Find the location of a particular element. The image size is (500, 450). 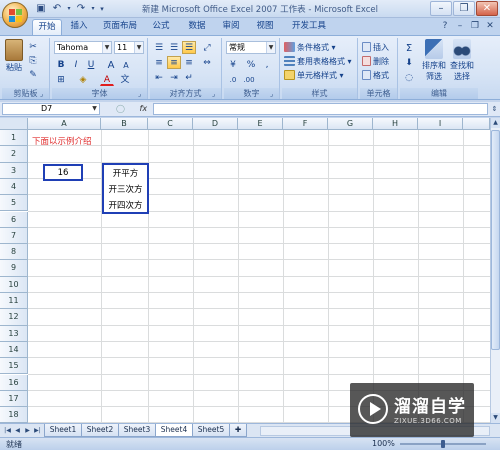

row-header: 5 is located at coordinates (14, 203).